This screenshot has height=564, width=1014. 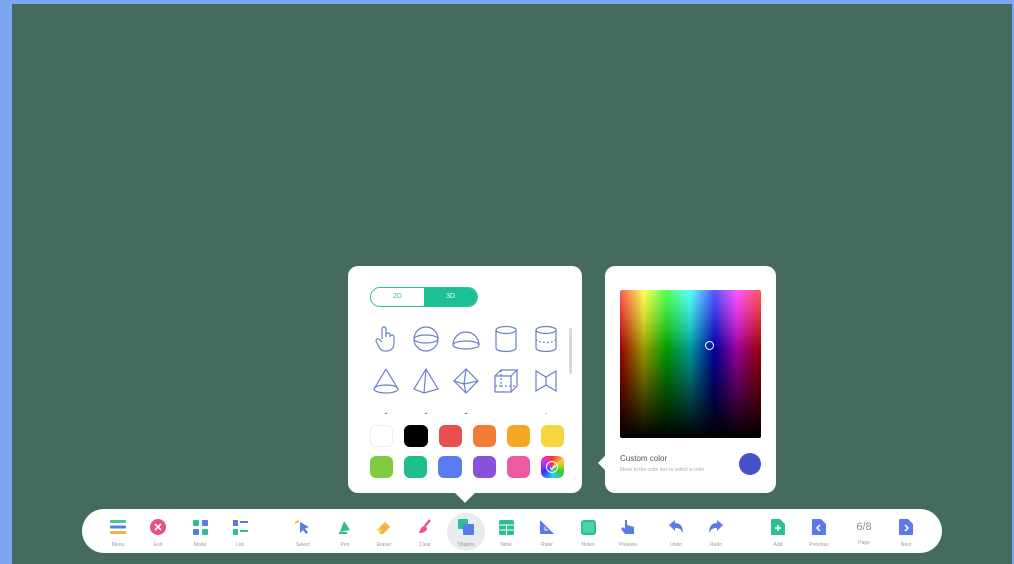 I want to click on previous-page-icon, so click(x=819, y=527).